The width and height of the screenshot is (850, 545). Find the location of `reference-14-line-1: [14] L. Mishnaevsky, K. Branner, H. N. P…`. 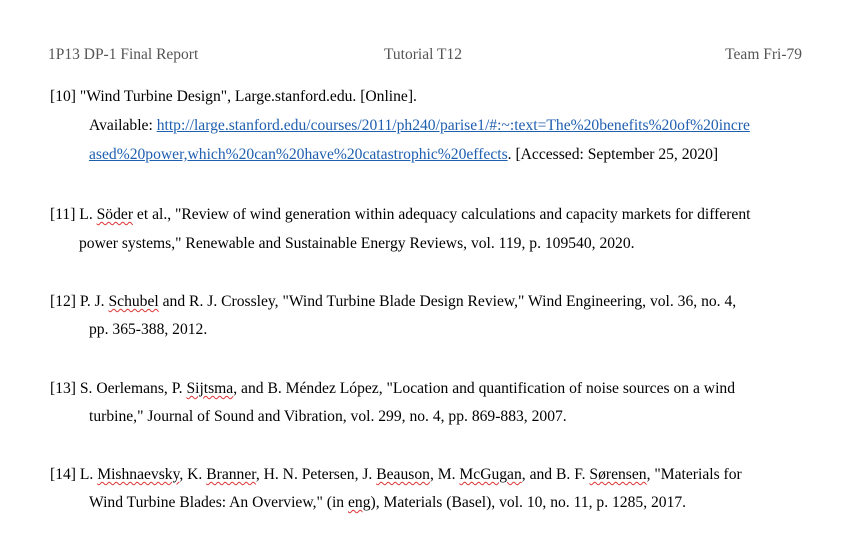

reference-14-line-1: [14] L. Mishnaevsky, K. Branner, H. N. P… is located at coordinates (396, 474).